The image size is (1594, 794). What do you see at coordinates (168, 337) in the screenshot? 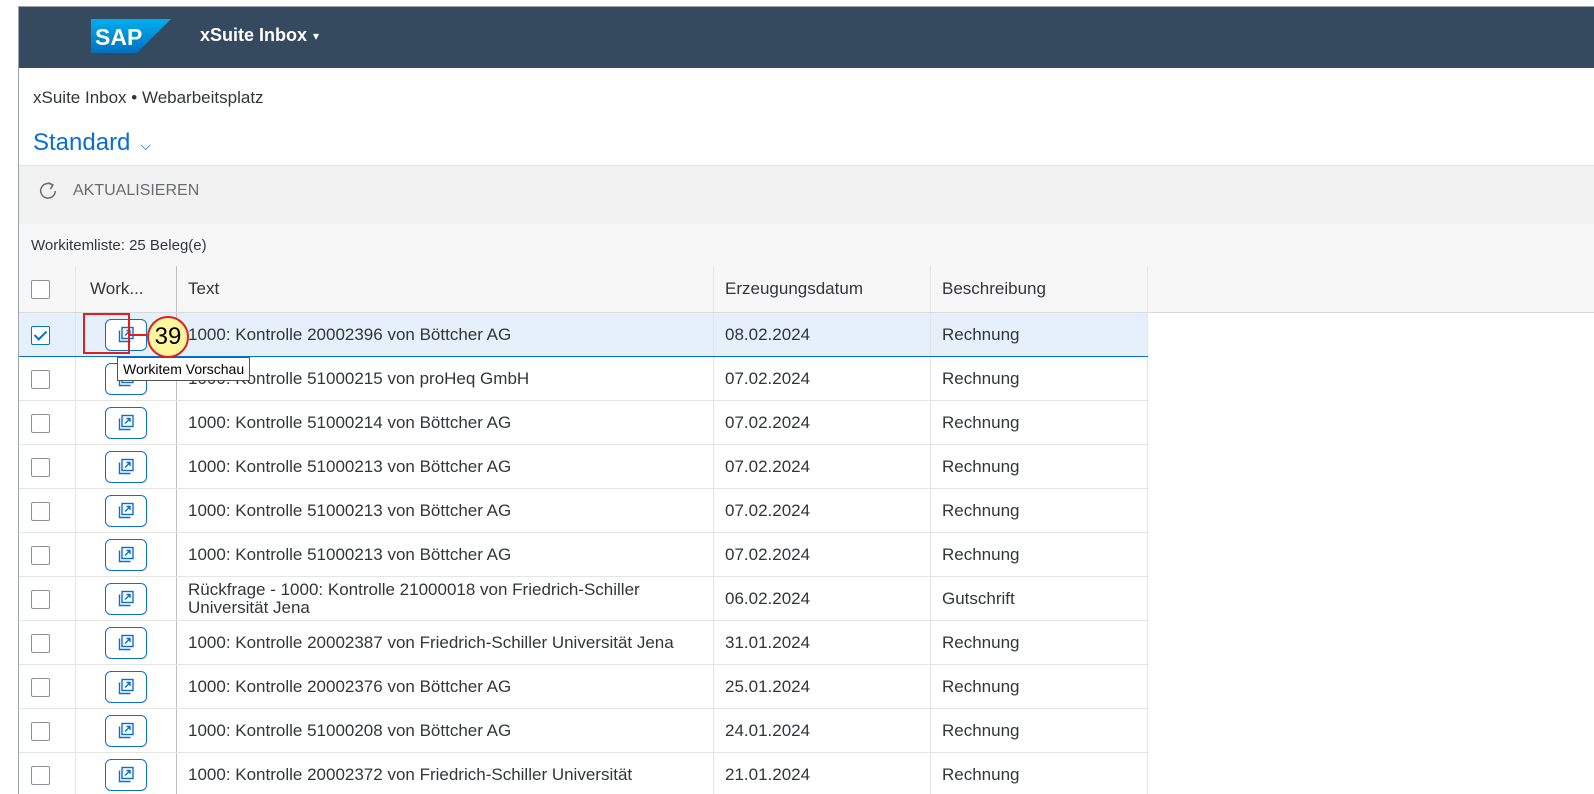
I see `step-number-badge: 39` at bounding box center [168, 337].